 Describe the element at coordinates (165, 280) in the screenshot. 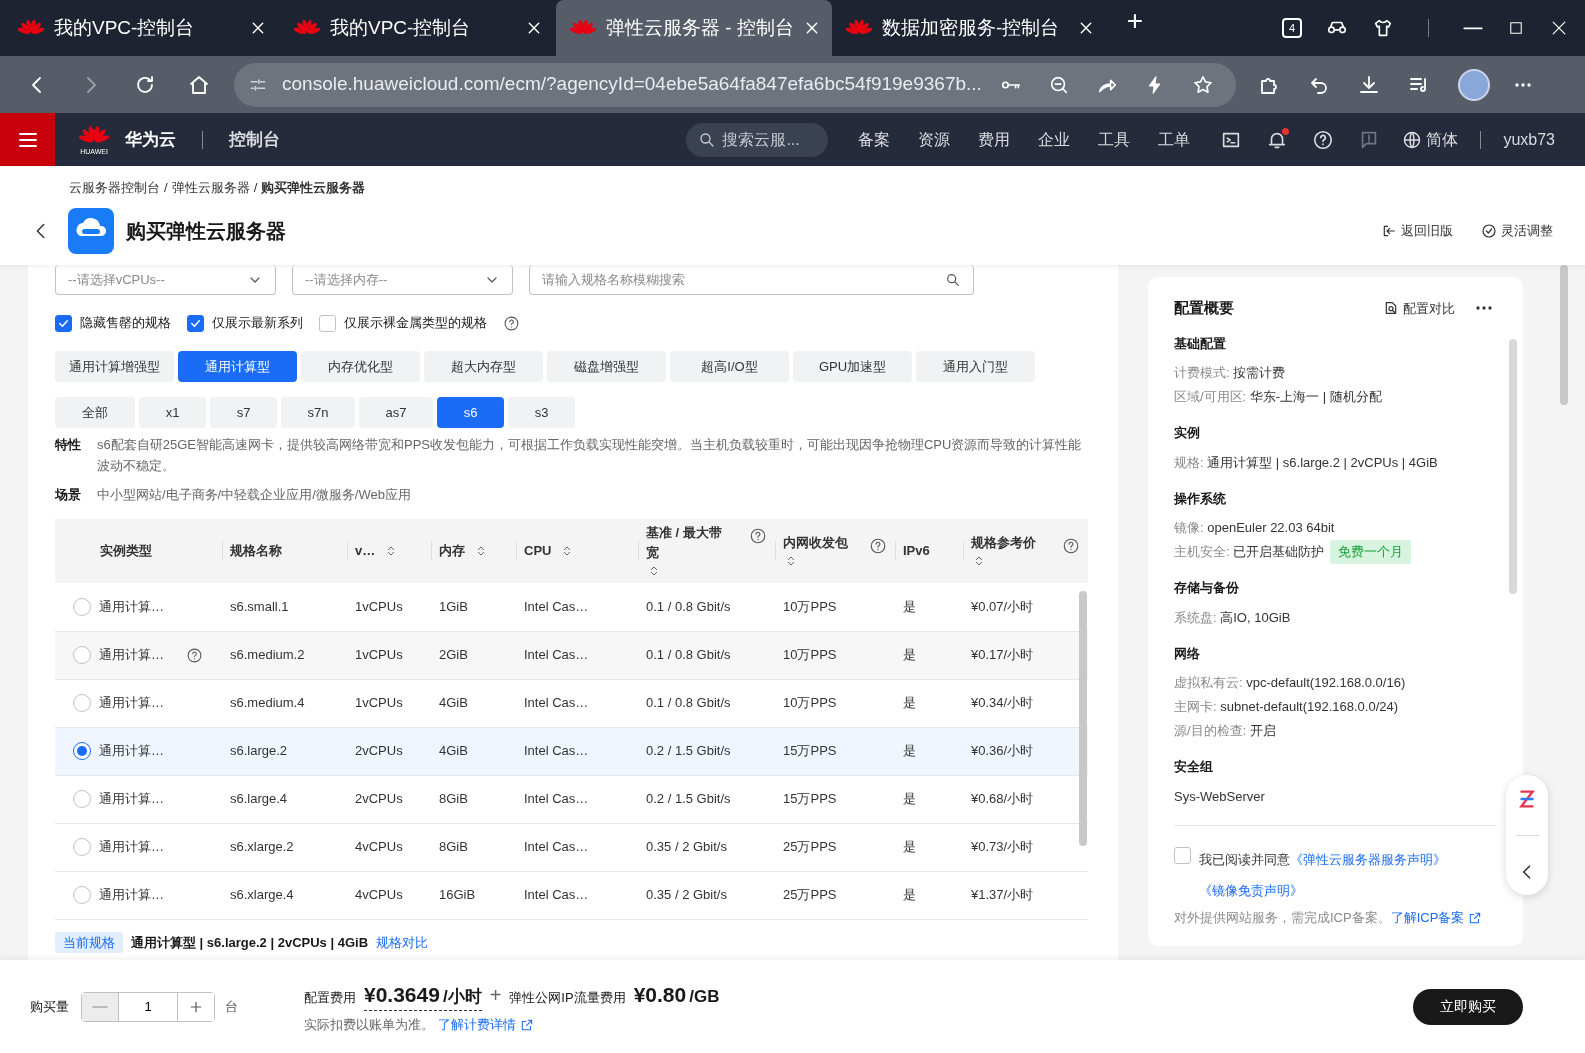

I see `vcpu-select: --请选择vCPUs--` at that location.